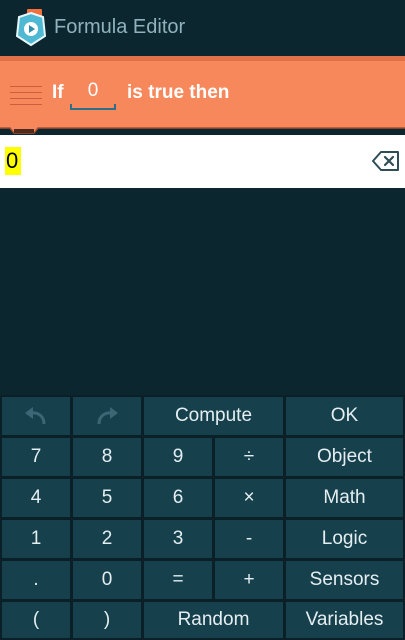 Image resolution: width=405 pixels, height=640 pixels. What do you see at coordinates (107, 620) in the screenshot?
I see `key-close-paren: )` at bounding box center [107, 620].